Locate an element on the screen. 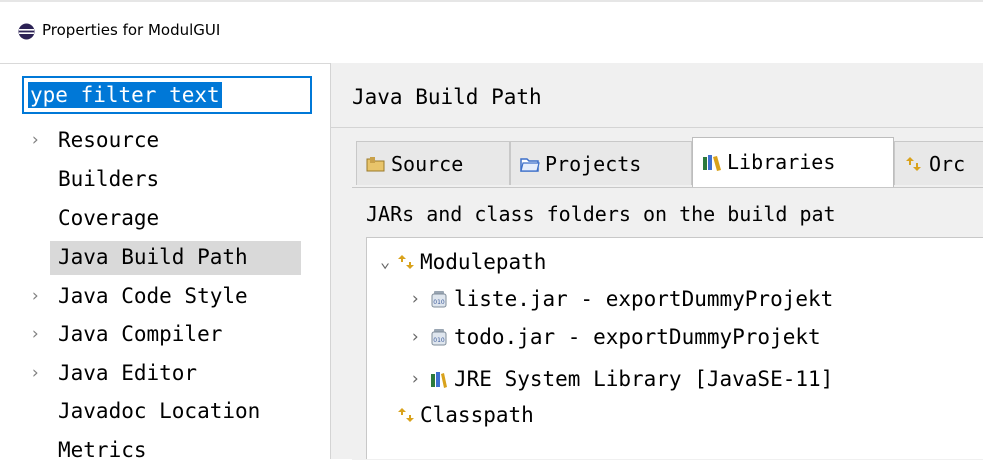  source-folder-icon is located at coordinates (375, 163).